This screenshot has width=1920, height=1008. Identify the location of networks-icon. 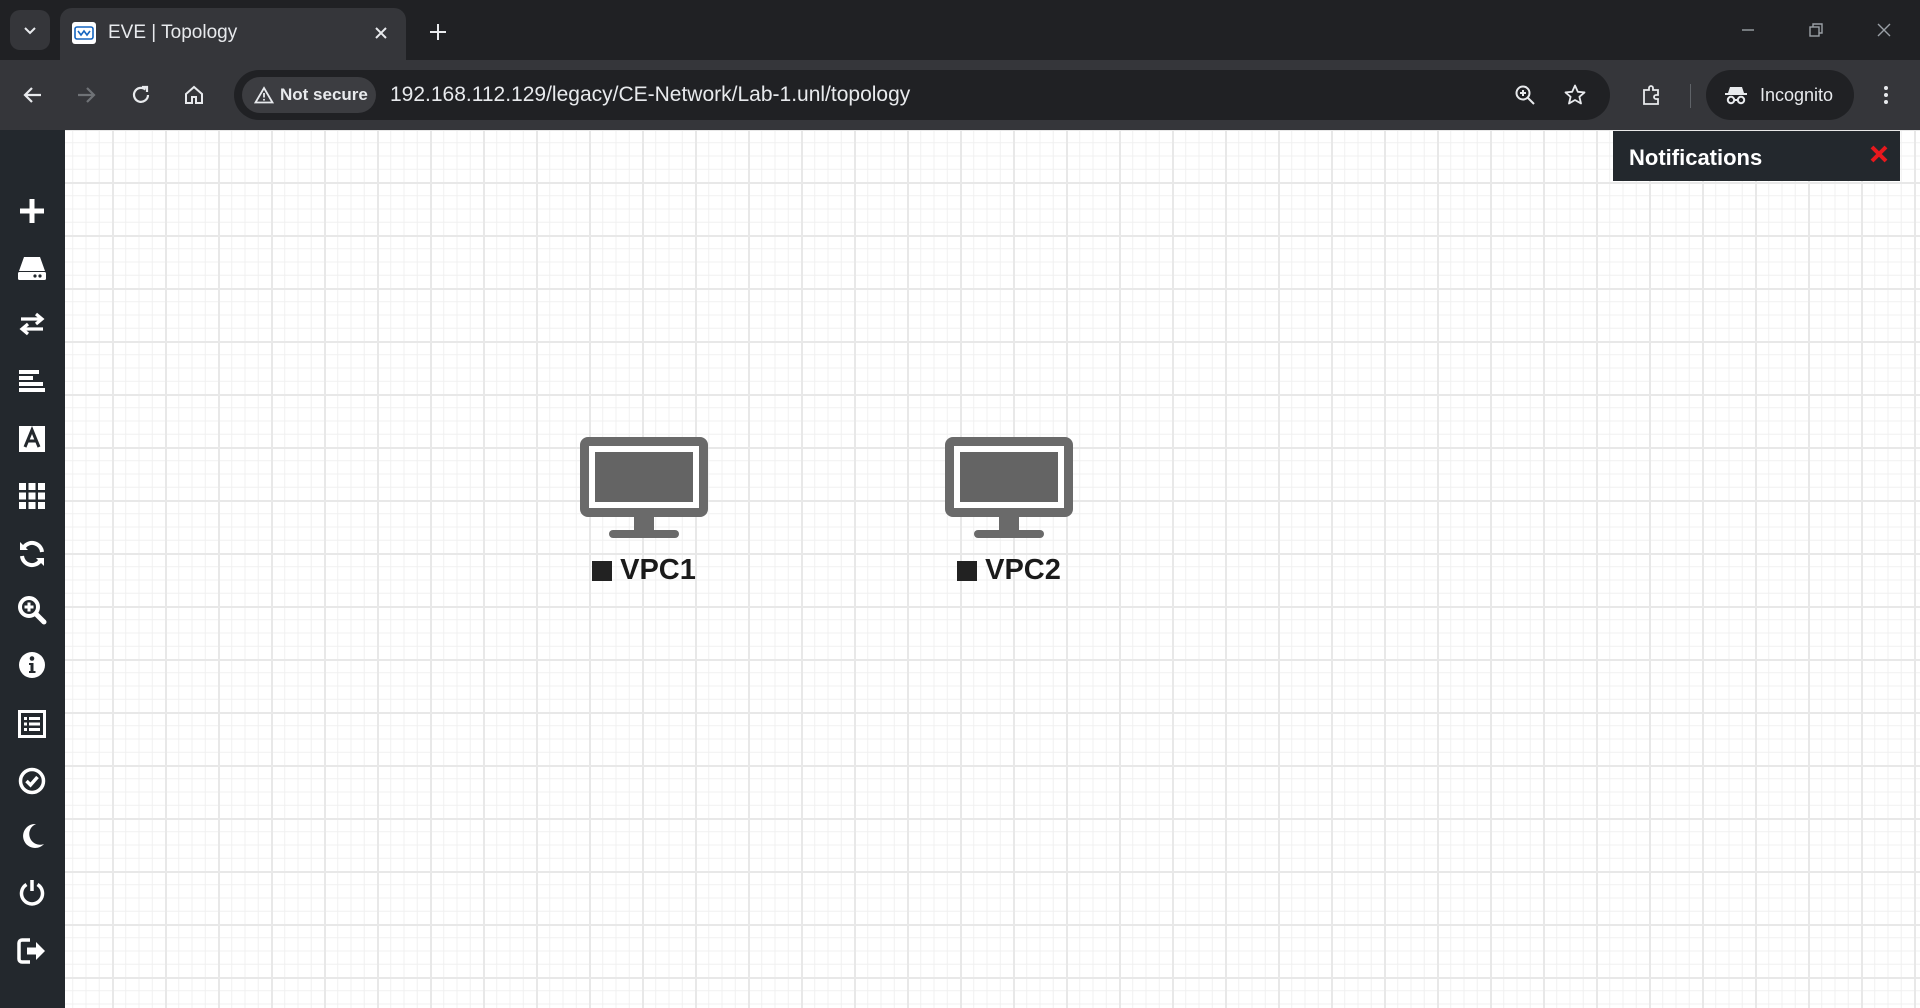
(32, 324).